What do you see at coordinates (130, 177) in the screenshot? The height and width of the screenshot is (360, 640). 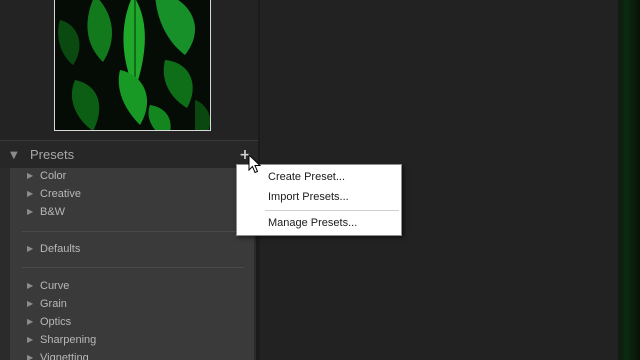 I see `preset-group-color: ▶ Color` at bounding box center [130, 177].